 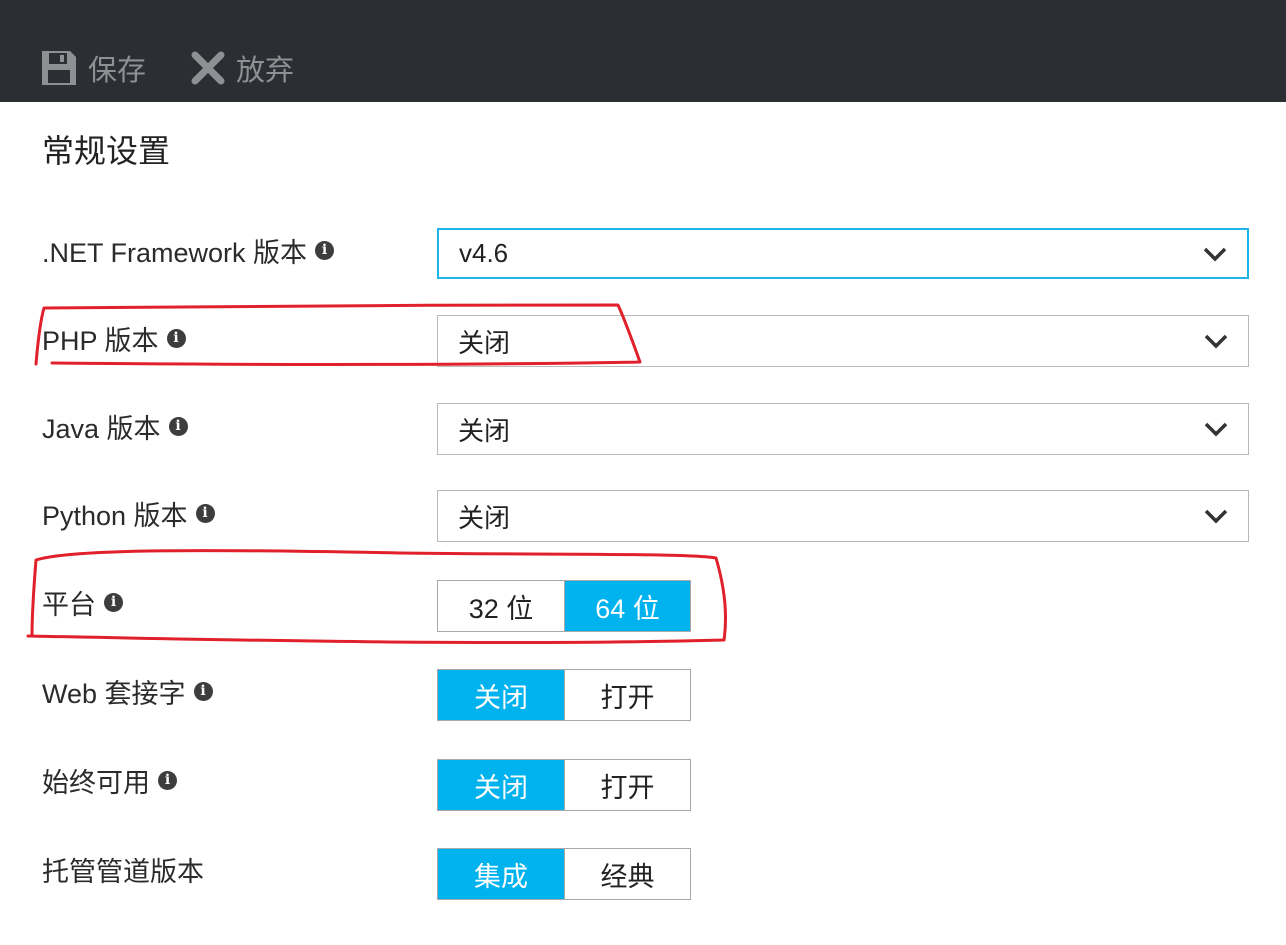 What do you see at coordinates (123, 871) in the screenshot?
I see `managed-pipeline-label-text: 托管管道版本` at bounding box center [123, 871].